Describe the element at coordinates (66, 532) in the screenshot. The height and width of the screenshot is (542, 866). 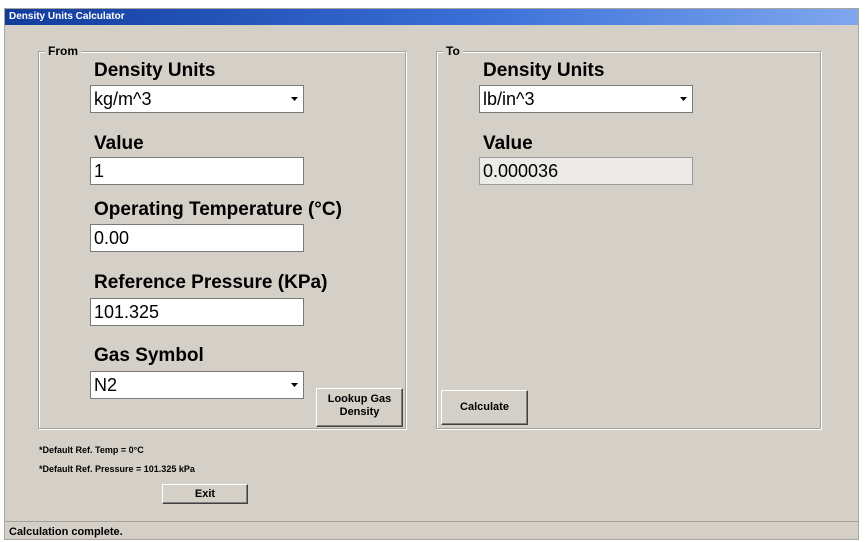
I see `status-text: Calculation complete.` at that location.